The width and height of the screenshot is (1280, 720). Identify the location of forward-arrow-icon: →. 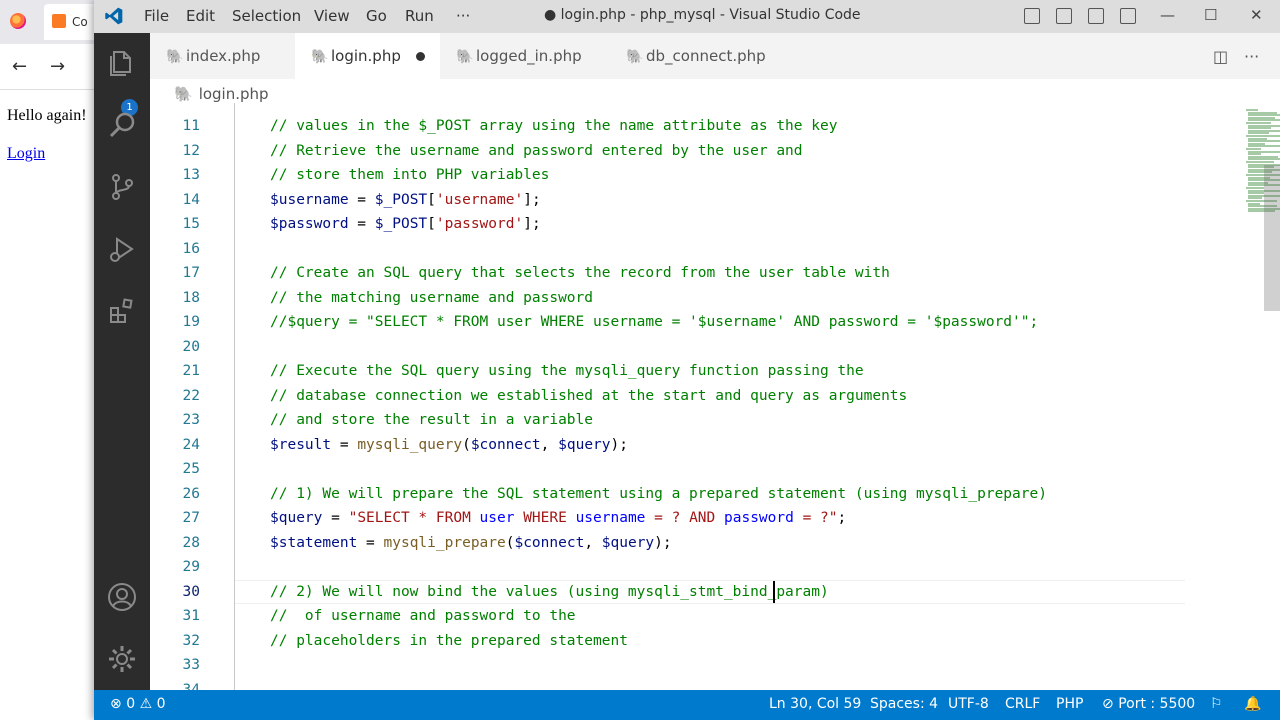
(57, 66).